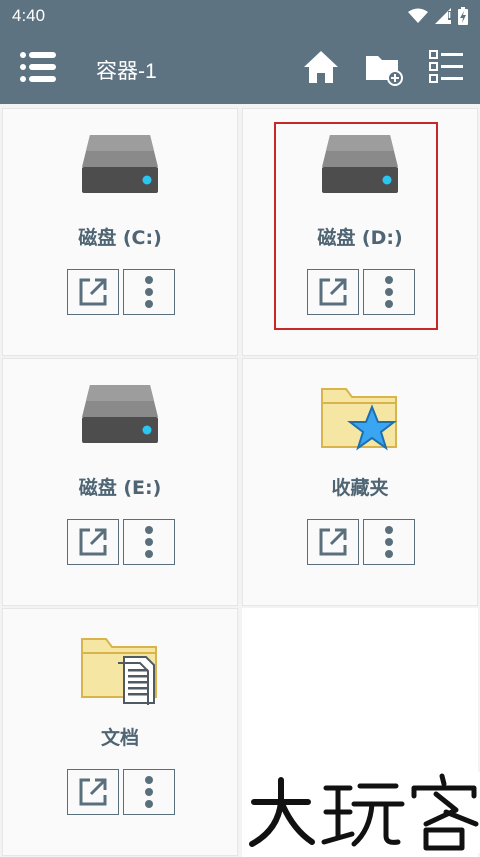 The height and width of the screenshot is (857, 480). What do you see at coordinates (356, 226) in the screenshot?
I see `selection-highlight` at bounding box center [356, 226].